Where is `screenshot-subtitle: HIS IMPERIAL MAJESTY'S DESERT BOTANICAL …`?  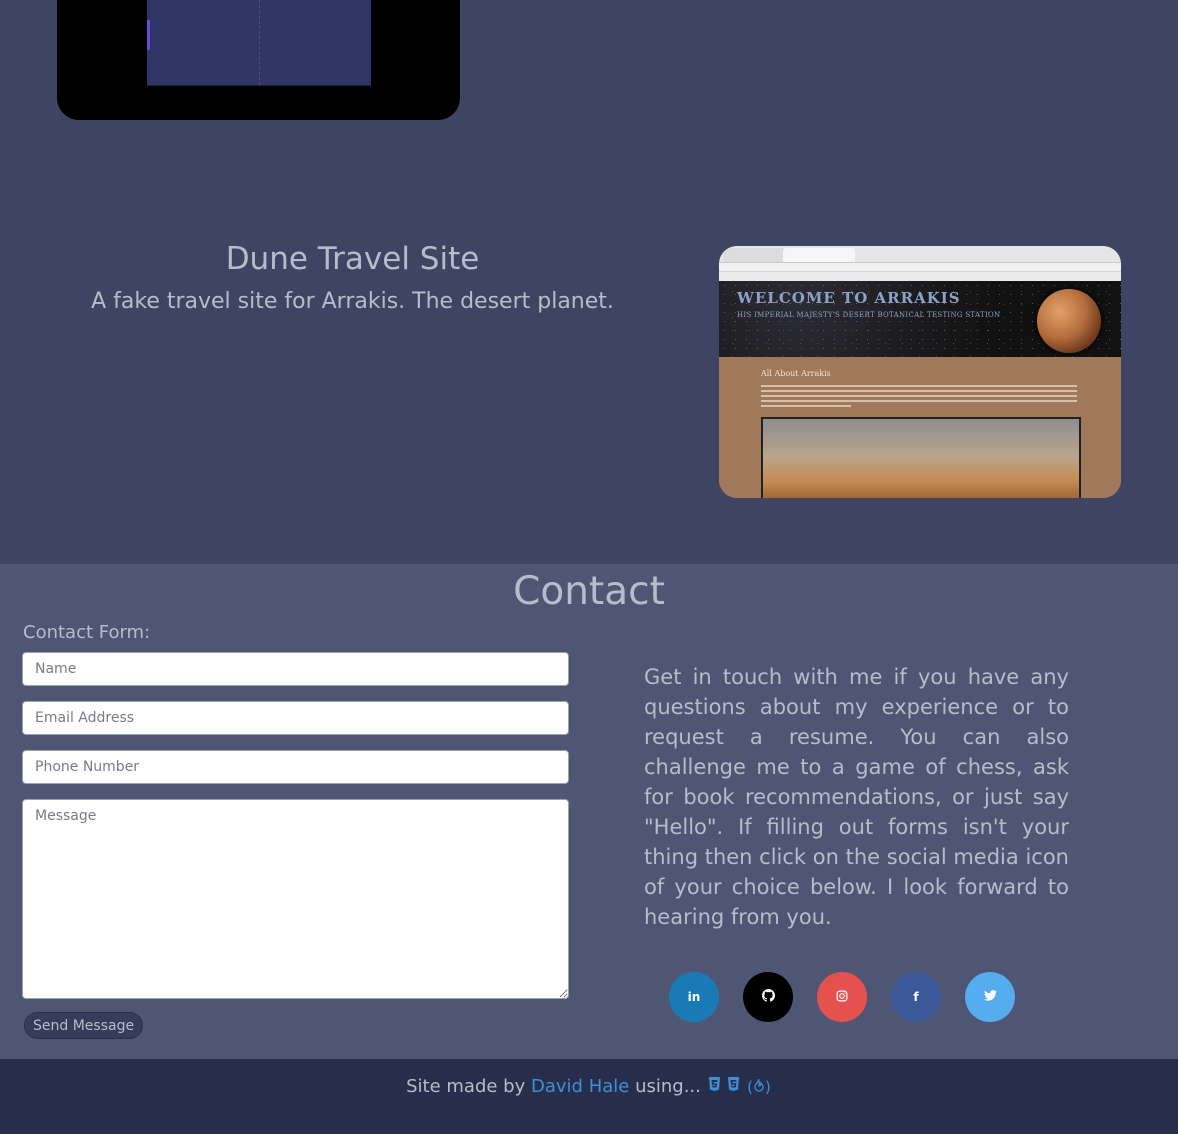 screenshot-subtitle: HIS IMPERIAL MAJESTY'S DESERT BOTANICAL … is located at coordinates (869, 315).